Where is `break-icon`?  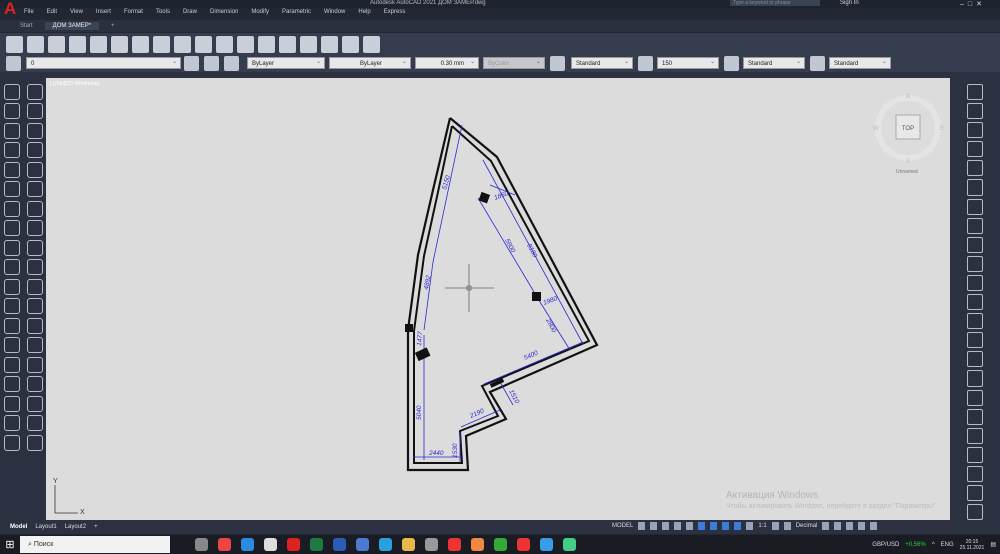 break-icon is located at coordinates (11, 423).